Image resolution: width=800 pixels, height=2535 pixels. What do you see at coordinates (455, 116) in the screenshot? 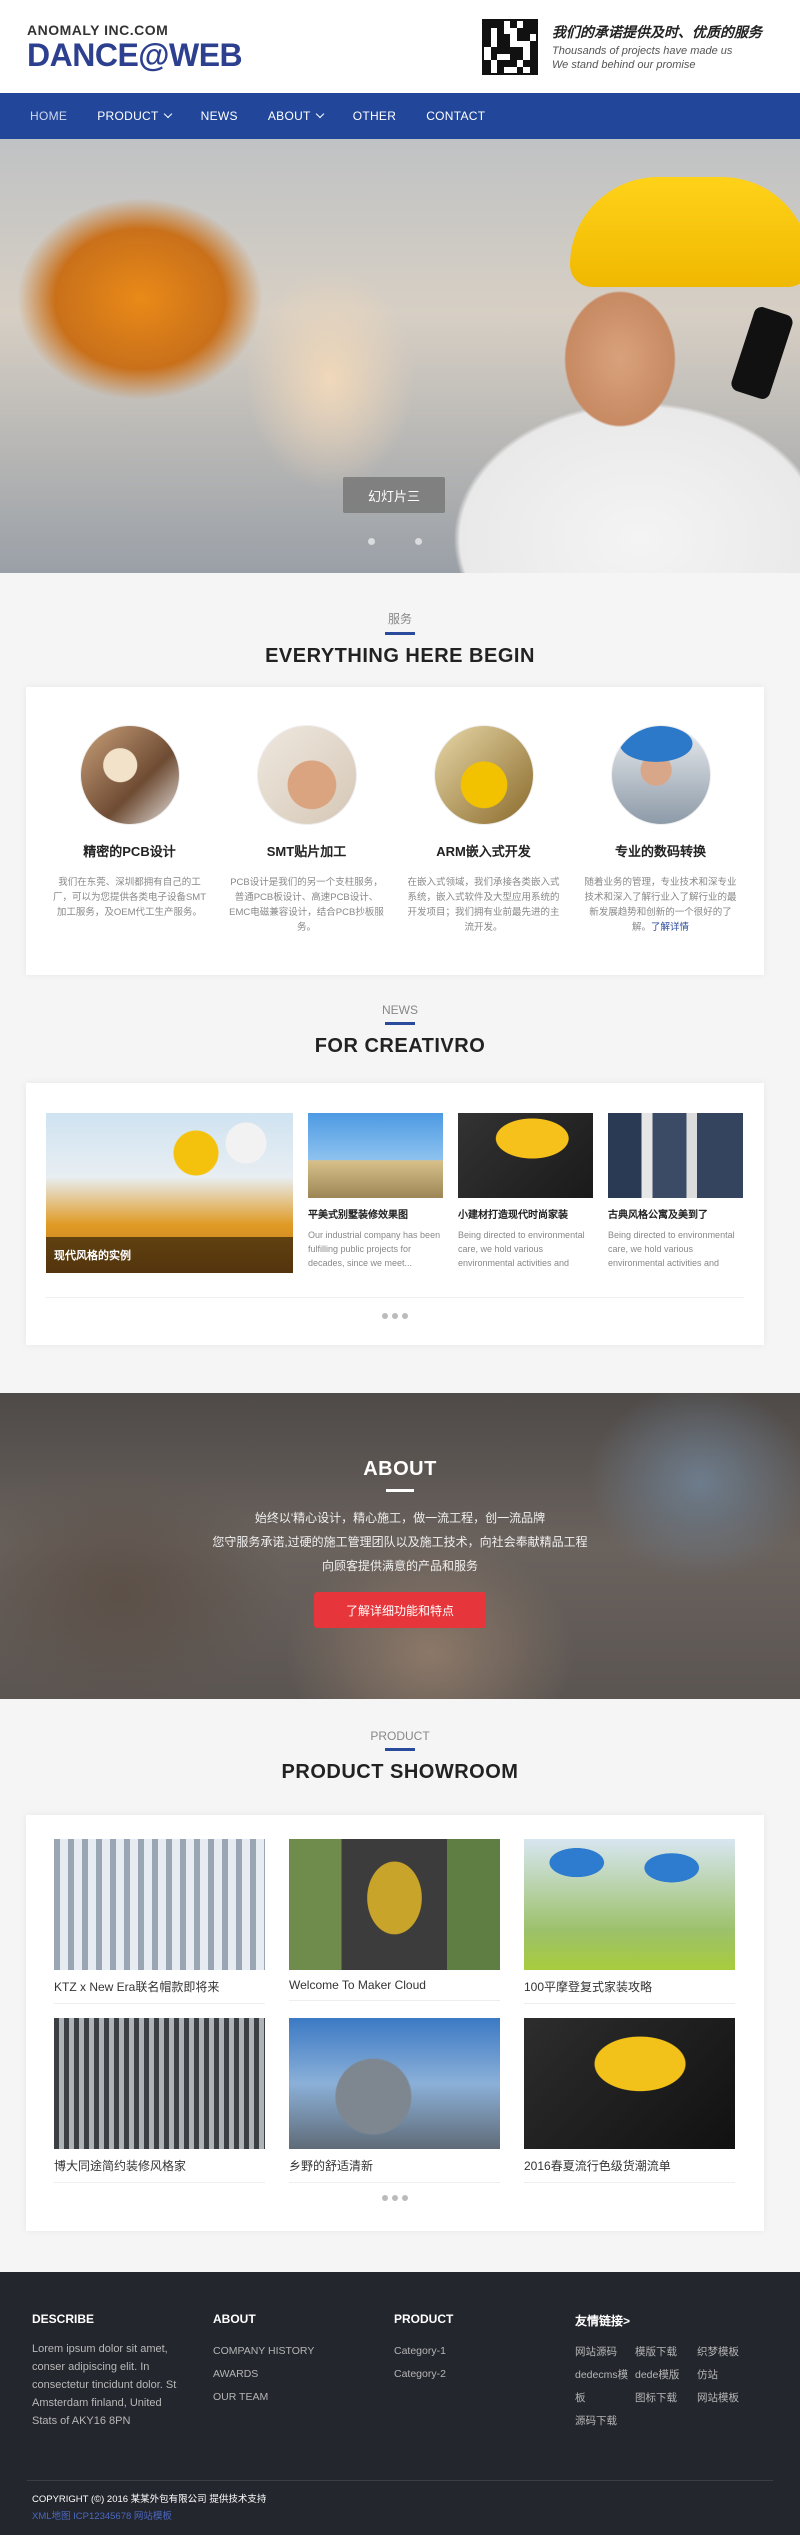
I see `nav-contact: CONTACT` at bounding box center [455, 116].